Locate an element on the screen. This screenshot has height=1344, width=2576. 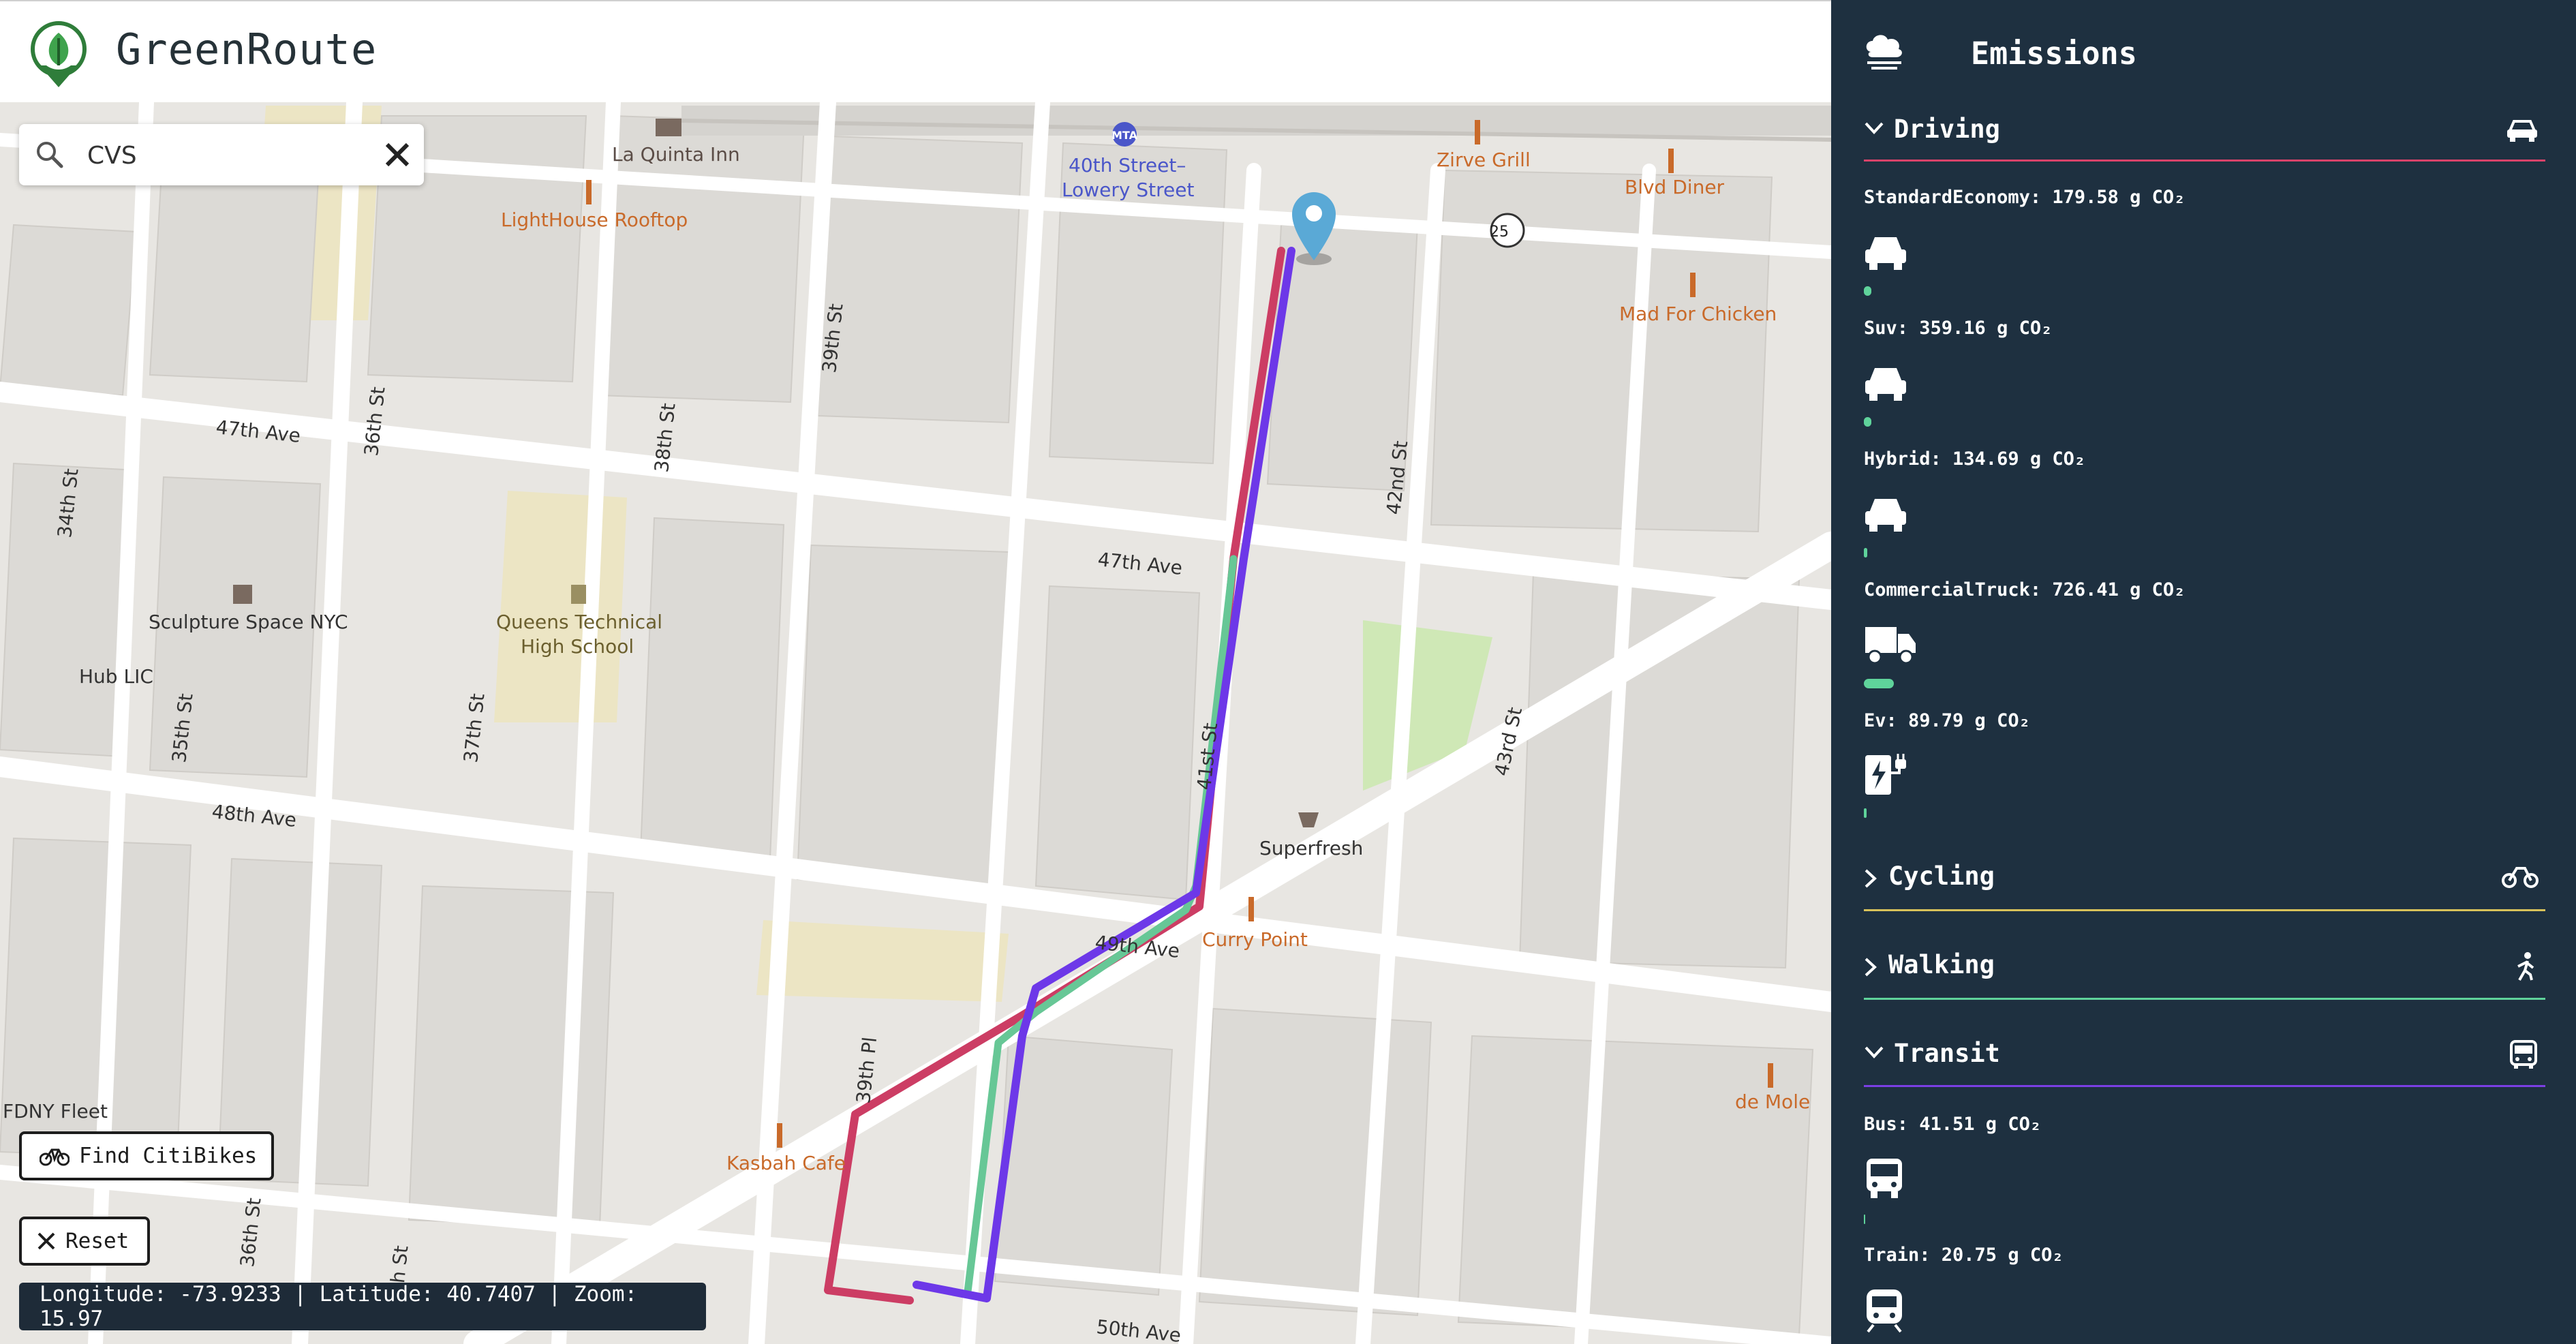
reset-button: Reset is located at coordinates (84, 1241).